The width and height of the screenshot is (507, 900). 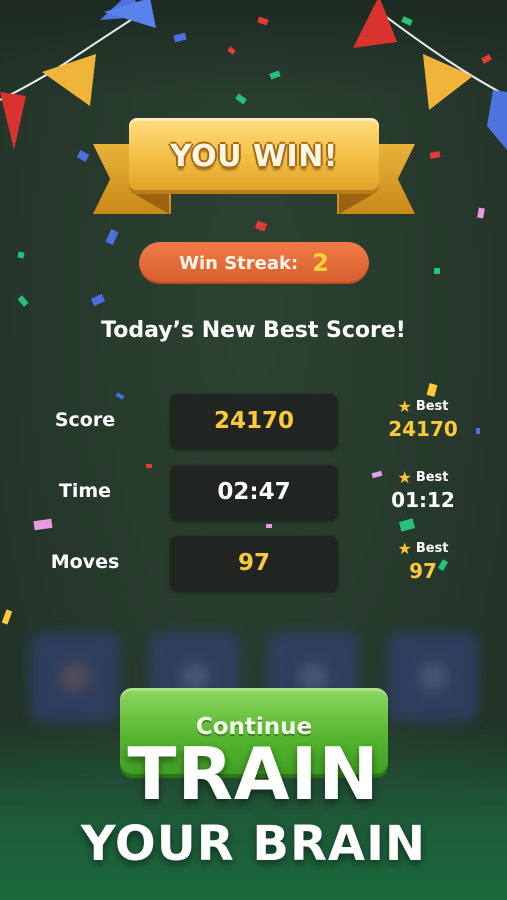 I want to click on promo-headline: TRAIN, so click(x=253, y=774).